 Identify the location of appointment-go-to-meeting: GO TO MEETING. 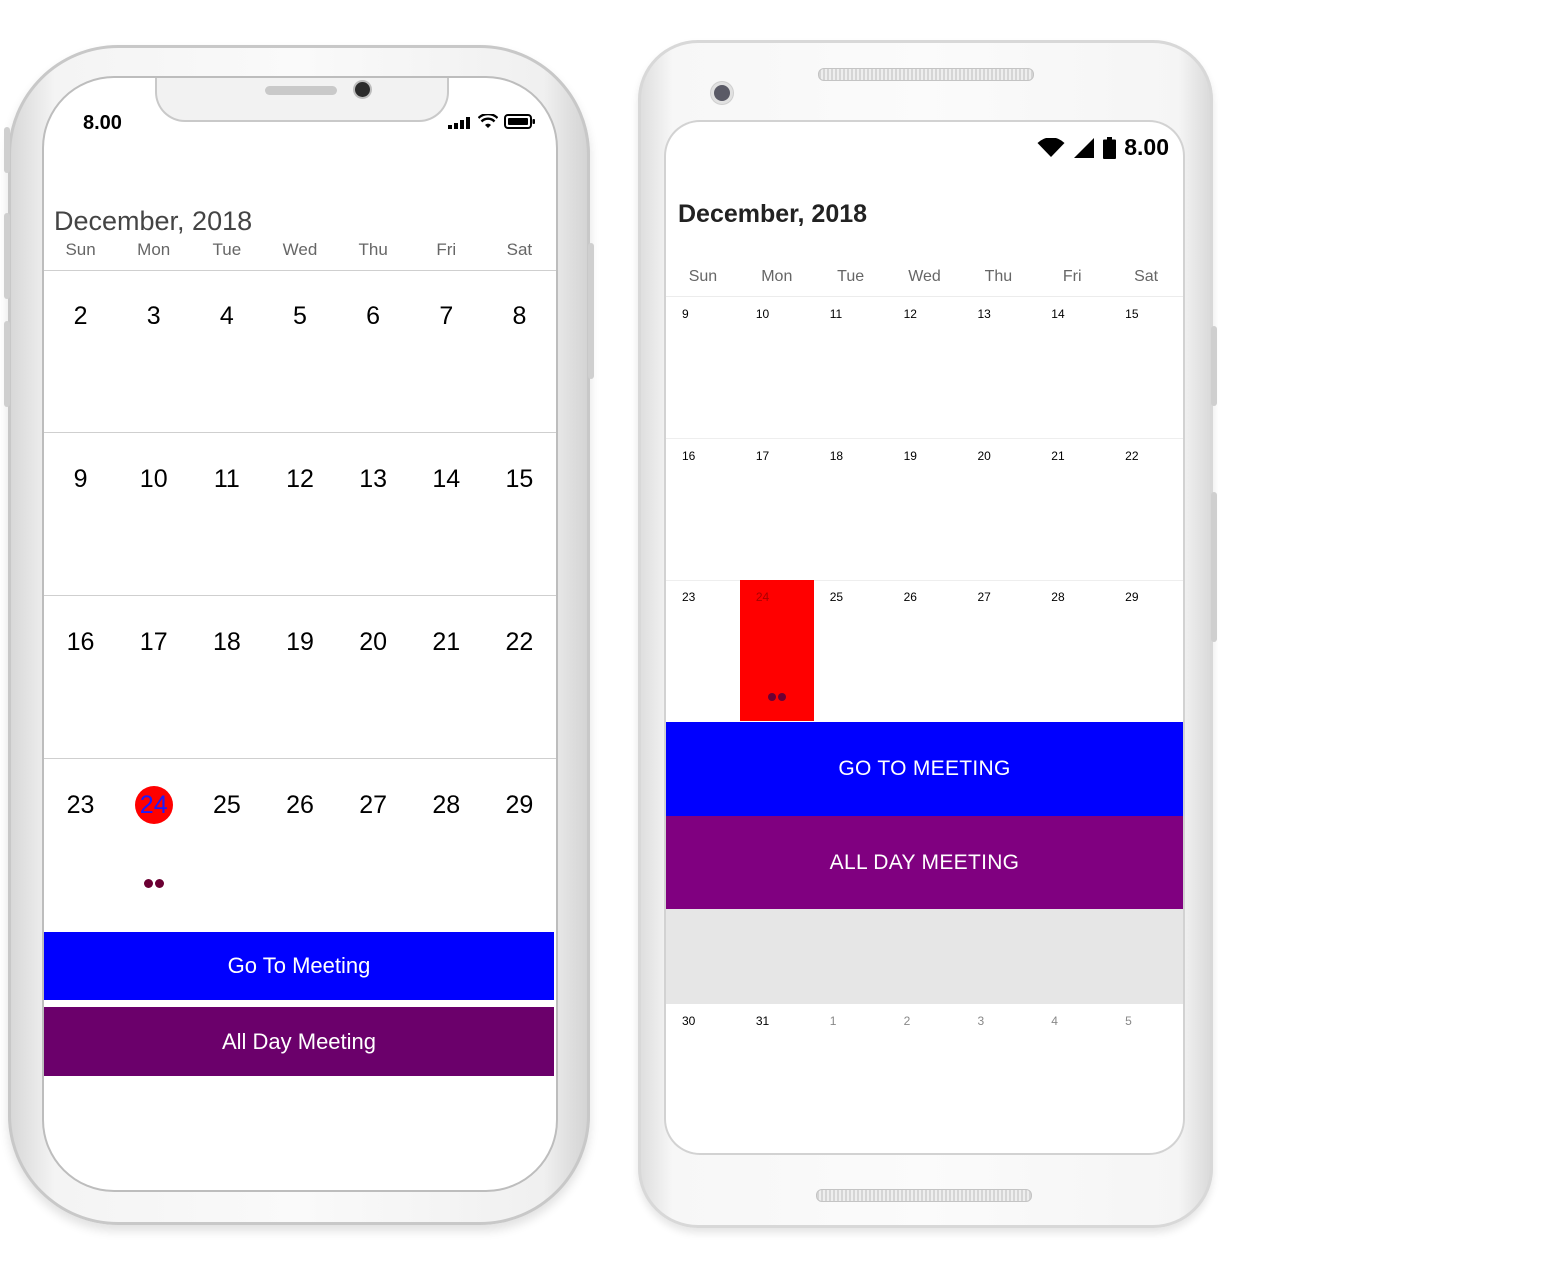
(924, 769).